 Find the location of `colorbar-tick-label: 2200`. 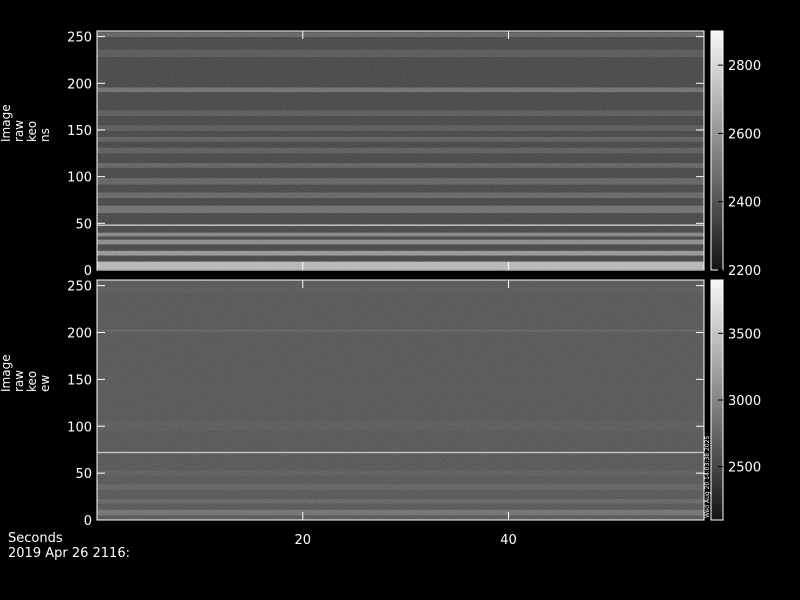

colorbar-tick-label: 2200 is located at coordinates (744, 271).